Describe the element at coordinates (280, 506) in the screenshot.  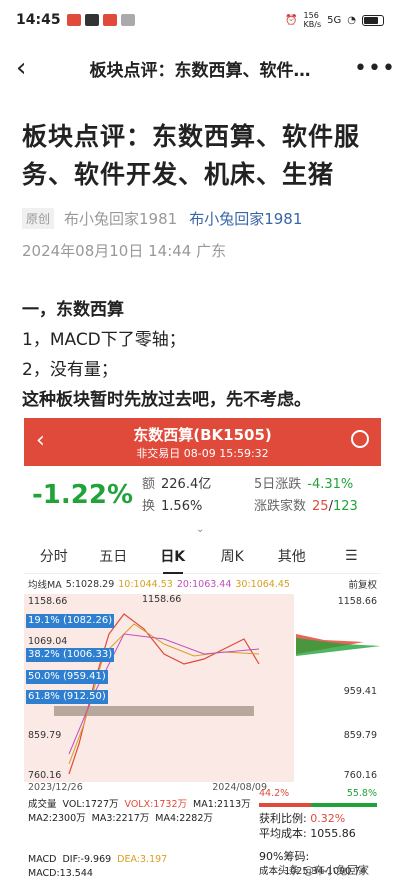
I see `updown-label: 涨跌家数` at that location.